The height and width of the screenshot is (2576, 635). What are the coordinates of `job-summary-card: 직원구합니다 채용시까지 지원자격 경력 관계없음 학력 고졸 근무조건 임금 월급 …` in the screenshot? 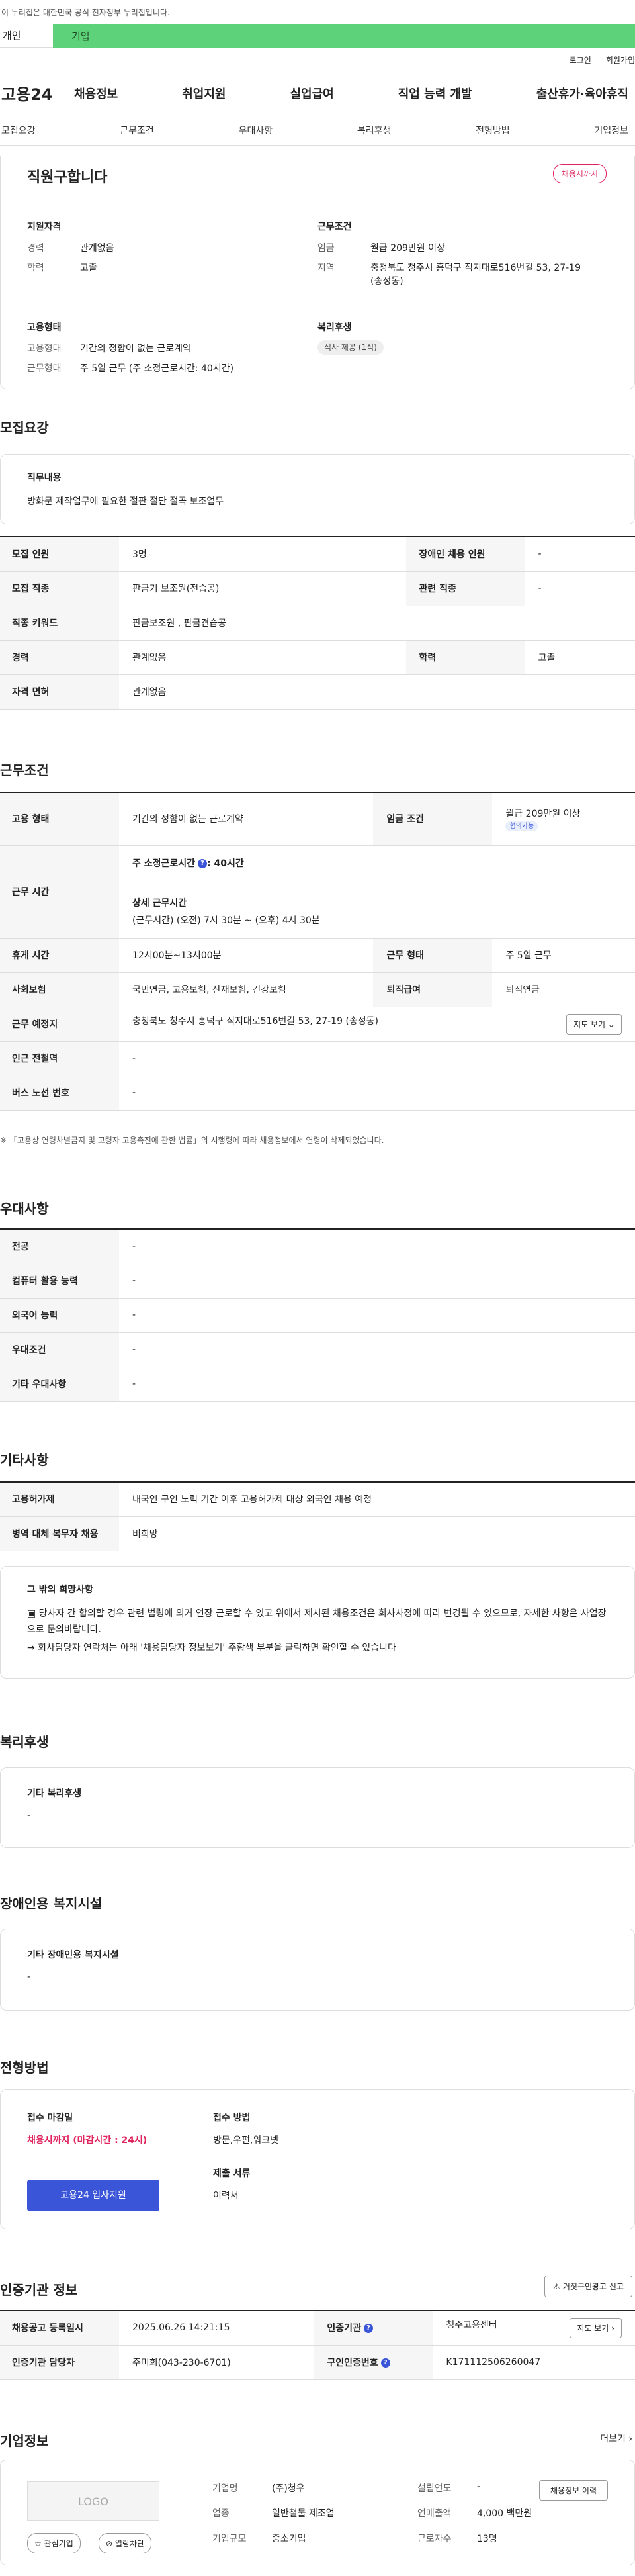 It's located at (317, 272).